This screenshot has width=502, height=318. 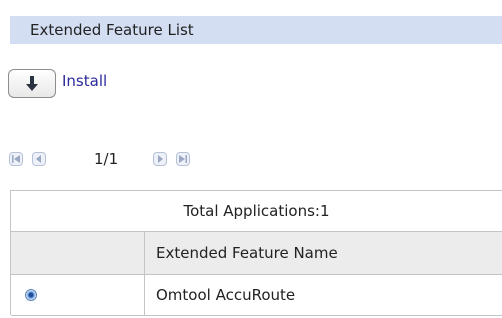 I want to click on table-row-select-cell, so click(x=78, y=295).